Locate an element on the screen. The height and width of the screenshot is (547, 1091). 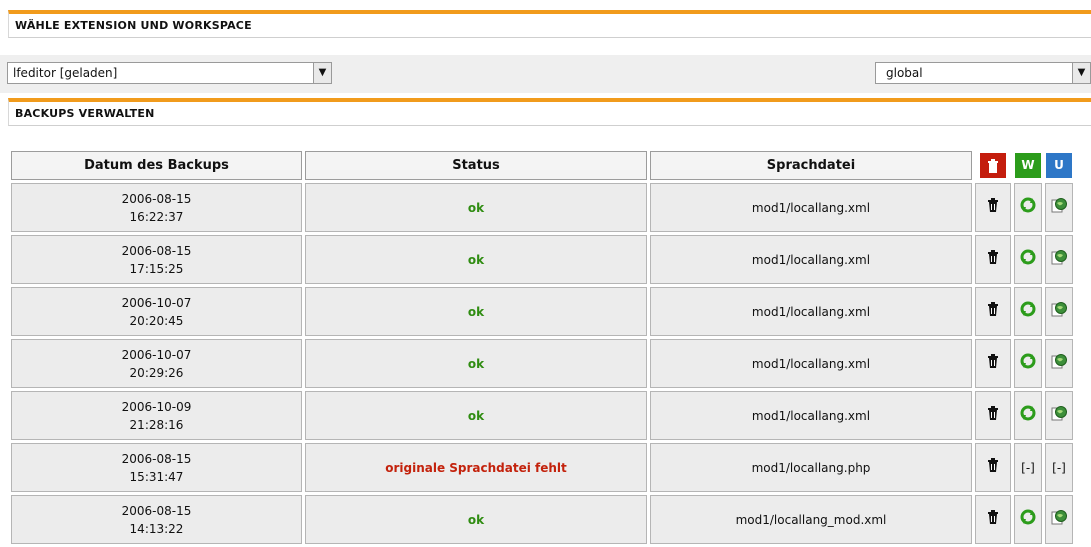
table-row: 2006-10-07 20:29:26 ok mod1/locallang.xml is located at coordinates (542, 363).